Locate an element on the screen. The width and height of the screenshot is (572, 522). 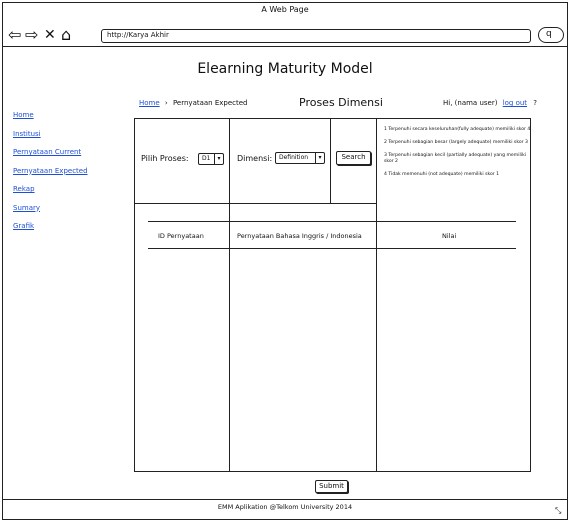
logout-link: log out is located at coordinates (515, 103).